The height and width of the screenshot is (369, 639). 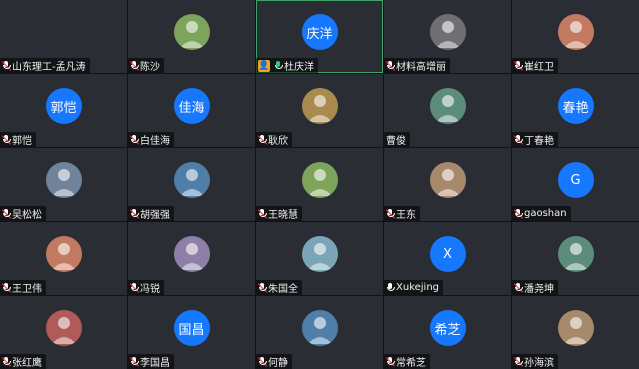 What do you see at coordinates (414, 287) in the screenshot?
I see `participant-label: Xukejing` at bounding box center [414, 287].